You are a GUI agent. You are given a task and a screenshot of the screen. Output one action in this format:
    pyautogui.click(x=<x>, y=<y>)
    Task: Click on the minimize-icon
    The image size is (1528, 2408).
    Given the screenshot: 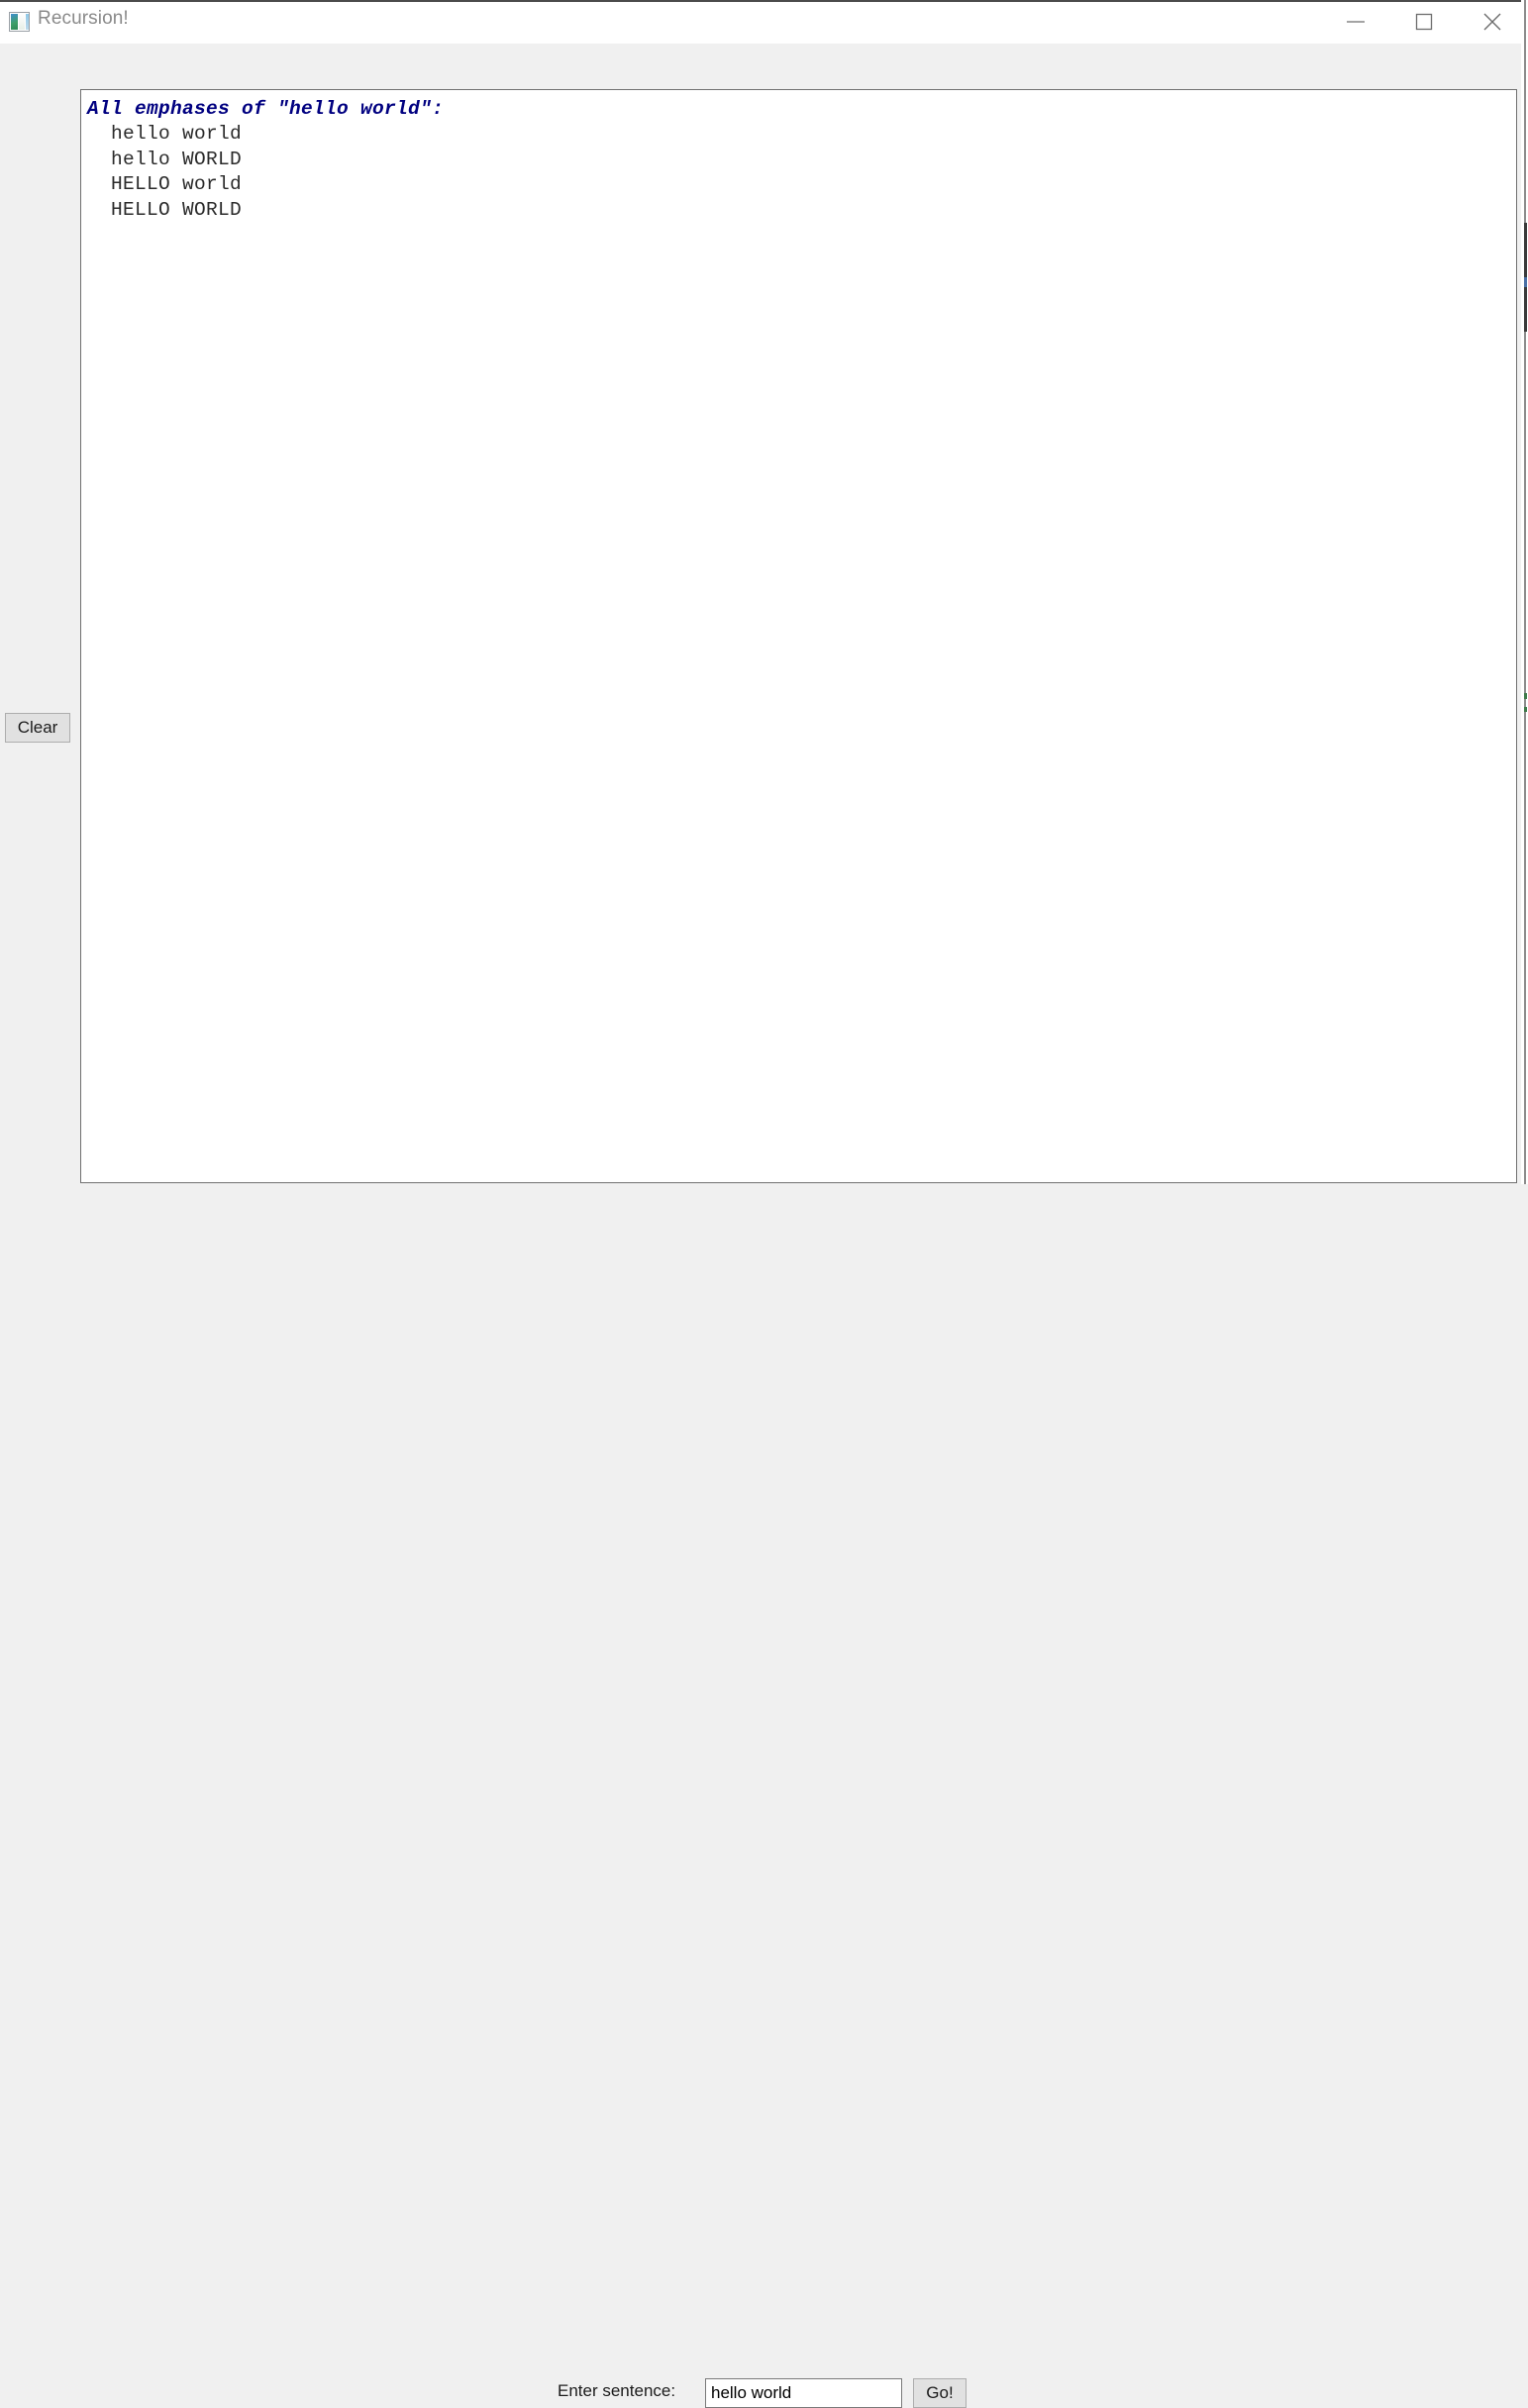 What is the action you would take?
    pyautogui.click(x=1356, y=22)
    